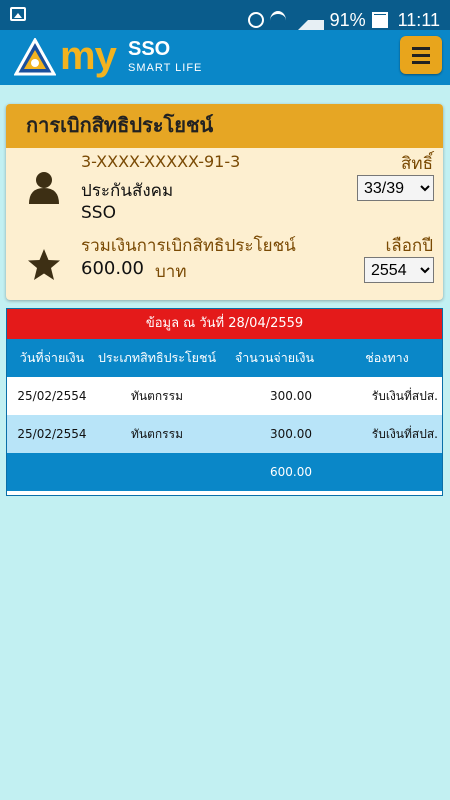  Describe the element at coordinates (35, 57) in the screenshot. I see `sso-emblem-icon` at that location.